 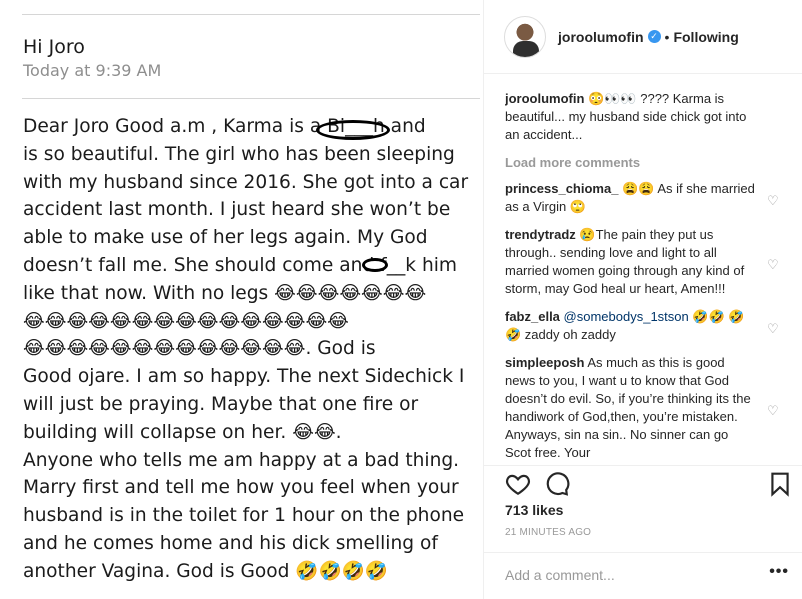 I want to click on message-line: building will collapse on her. 😂😂., so click(x=182, y=432).